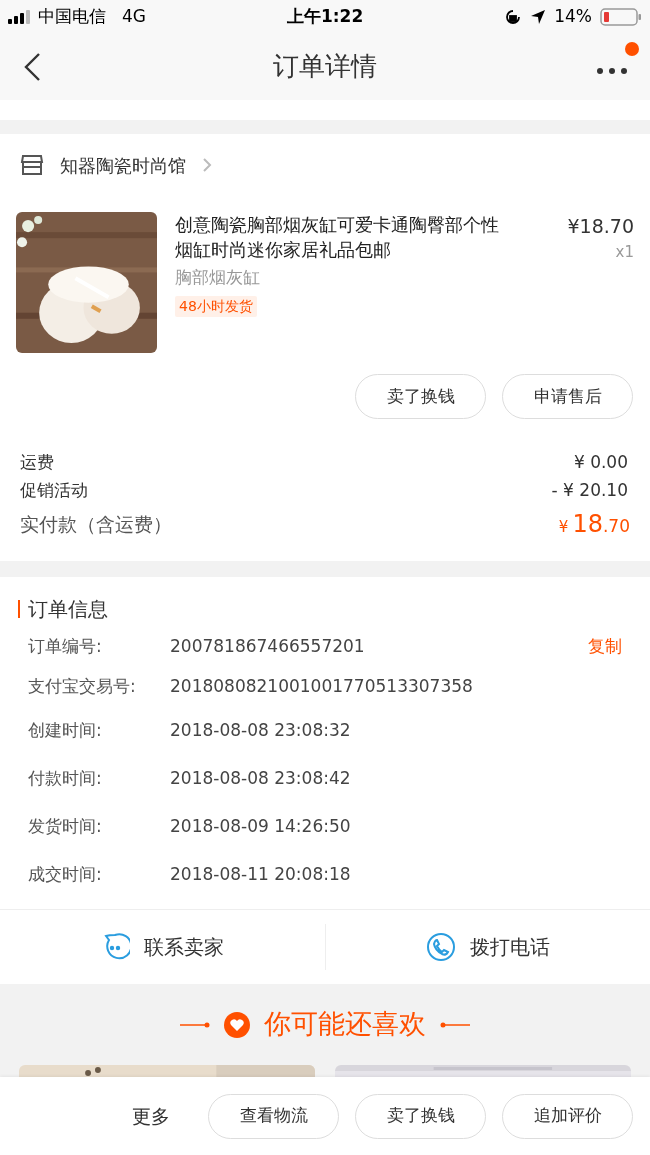  What do you see at coordinates (261, 875) in the screenshot?
I see `info-value: 2018-08-11 20:08:18` at bounding box center [261, 875].